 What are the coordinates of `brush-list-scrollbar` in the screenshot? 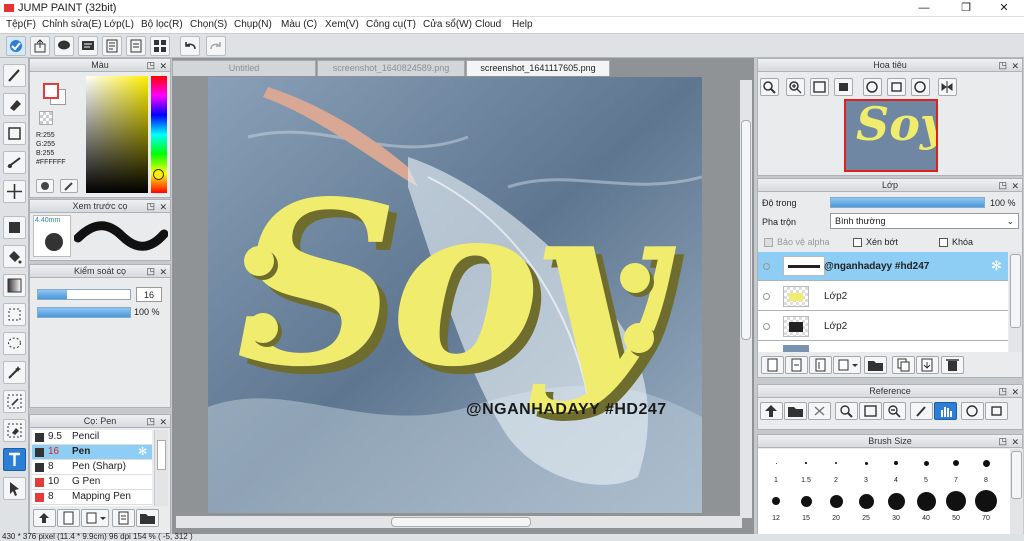 It's located at (161, 468).